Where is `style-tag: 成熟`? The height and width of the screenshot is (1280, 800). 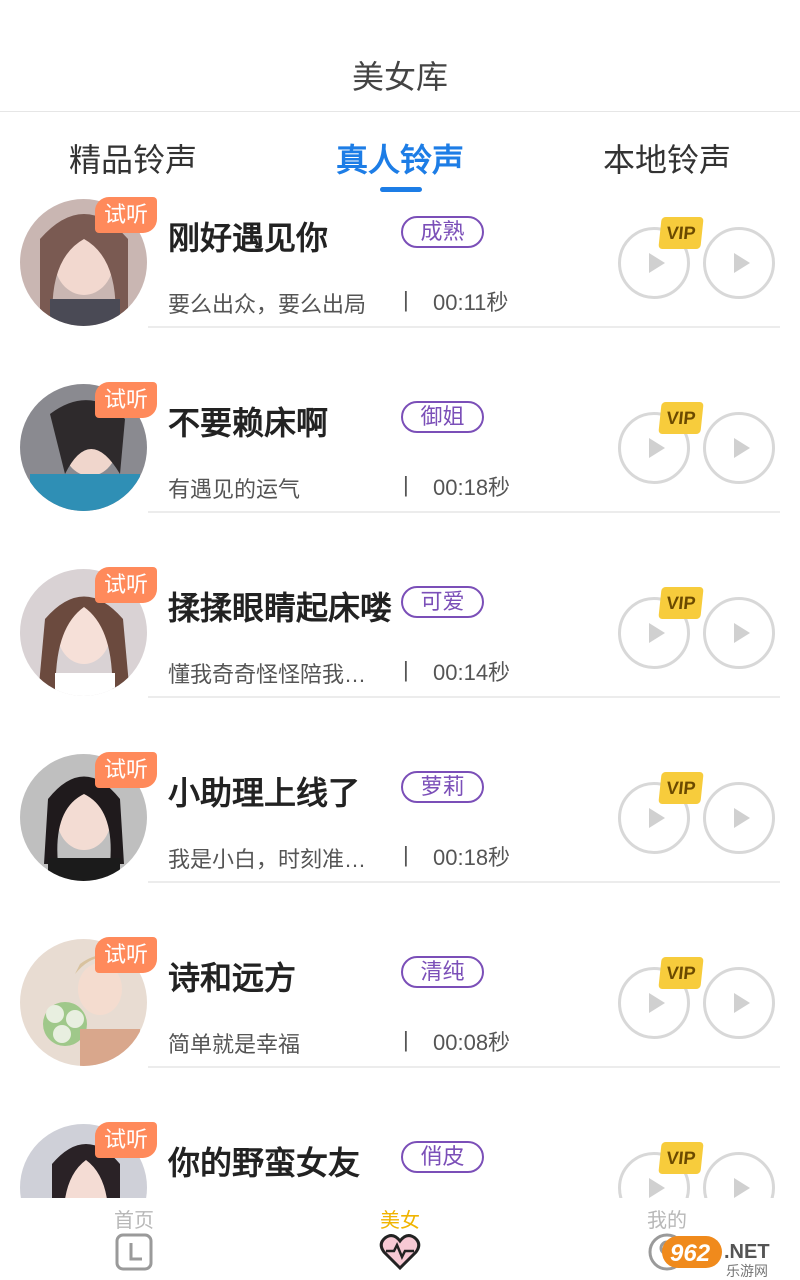 style-tag: 成熟 is located at coordinates (442, 232).